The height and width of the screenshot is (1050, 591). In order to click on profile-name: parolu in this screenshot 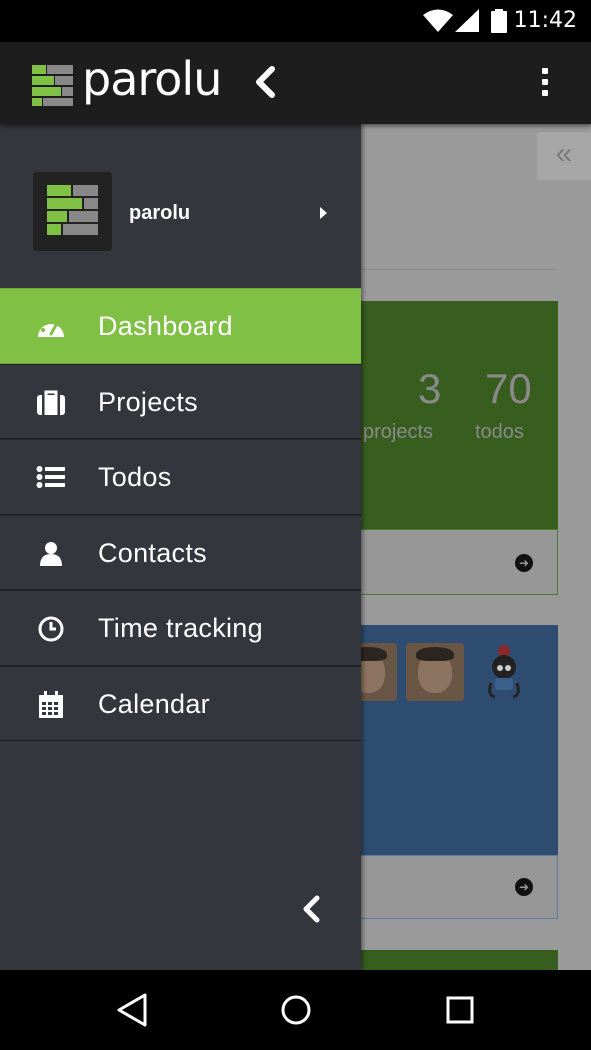, I will do `click(160, 213)`.